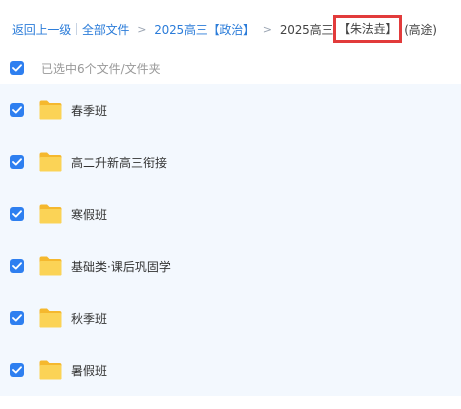 This screenshot has height=409, width=461. Describe the element at coordinates (306, 29) in the screenshot. I see `breadcrumb-current-prefix: 2025高三` at that location.